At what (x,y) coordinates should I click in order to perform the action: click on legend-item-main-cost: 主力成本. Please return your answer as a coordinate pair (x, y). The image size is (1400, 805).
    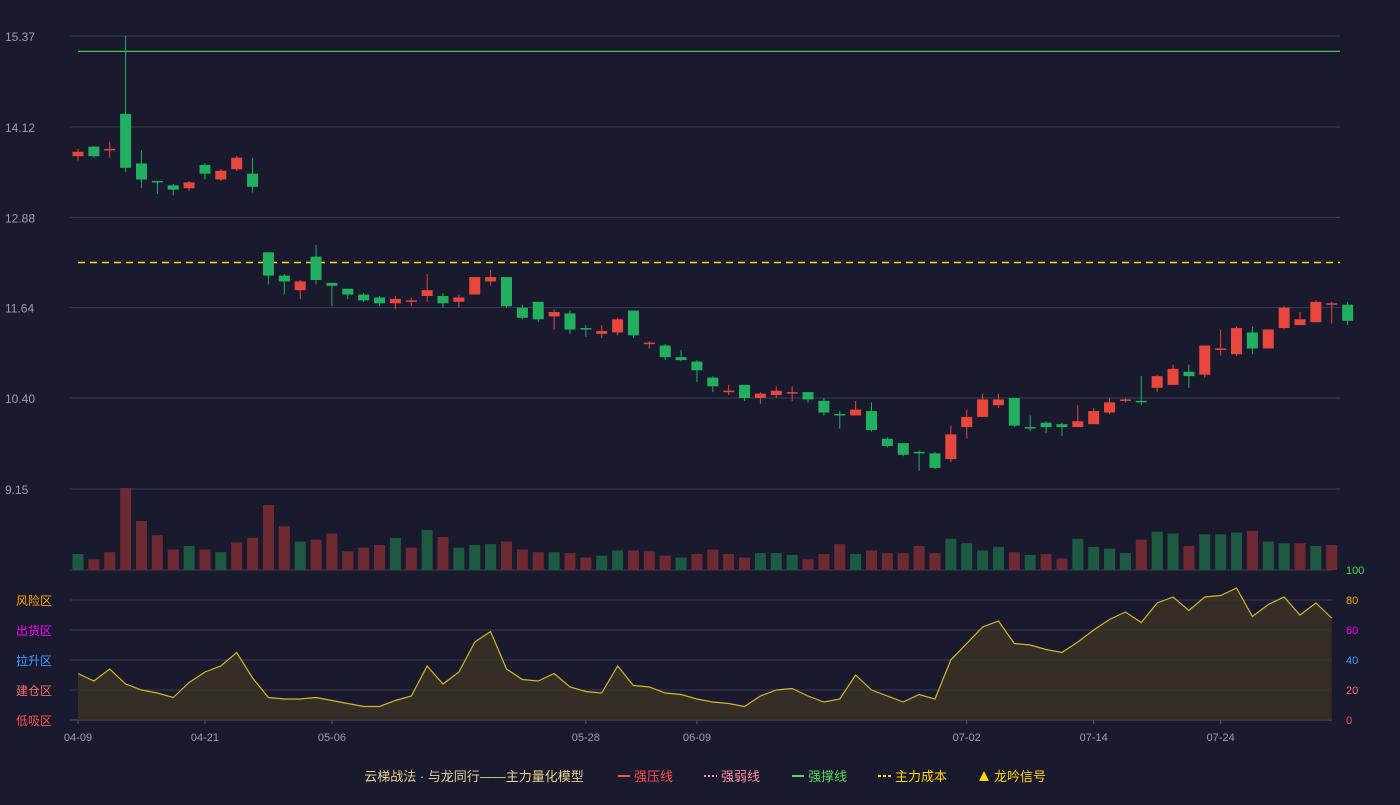
    Looking at the image, I should click on (912, 776).